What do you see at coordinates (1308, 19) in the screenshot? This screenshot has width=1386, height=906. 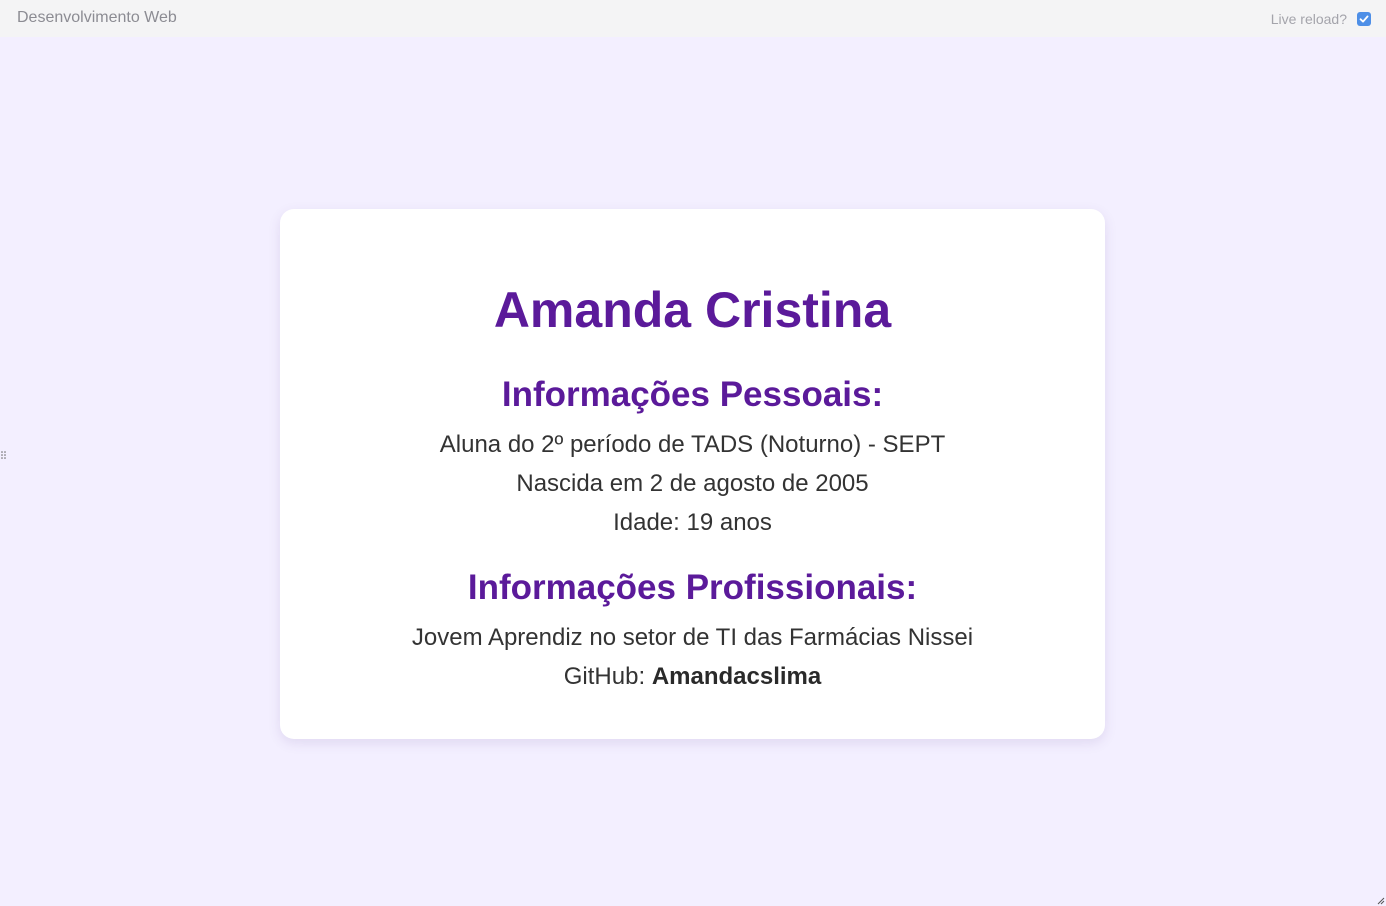 I see `live-reload-label: Live reload?` at bounding box center [1308, 19].